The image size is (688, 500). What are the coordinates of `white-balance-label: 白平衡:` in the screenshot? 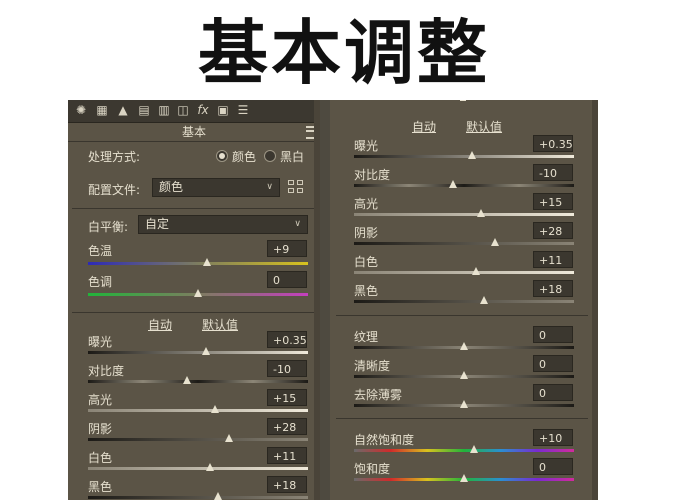 It's located at (108, 227).